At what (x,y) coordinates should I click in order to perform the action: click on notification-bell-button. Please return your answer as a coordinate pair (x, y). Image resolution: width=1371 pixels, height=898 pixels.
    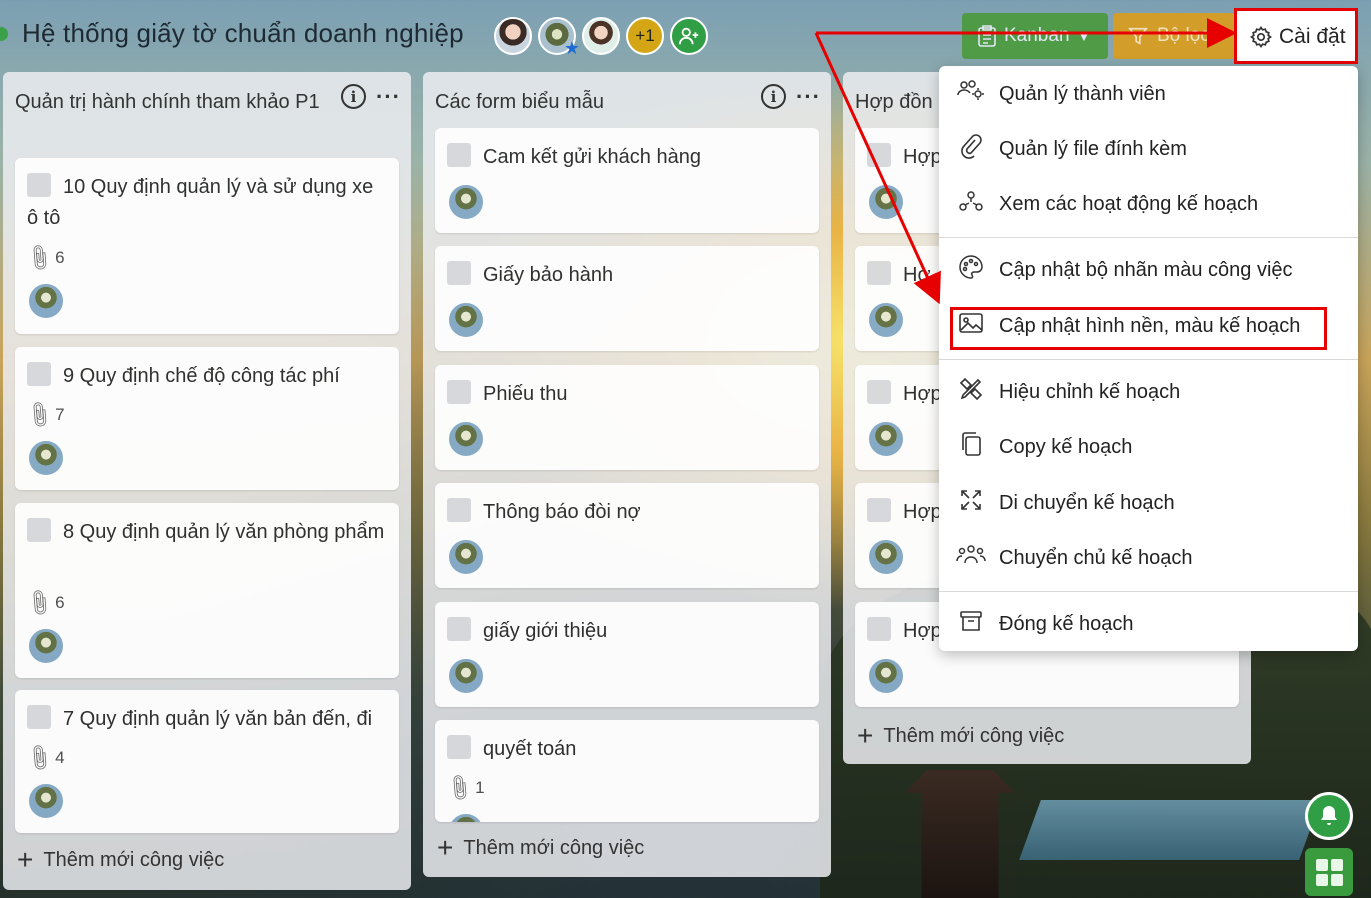
    Looking at the image, I should click on (1329, 816).